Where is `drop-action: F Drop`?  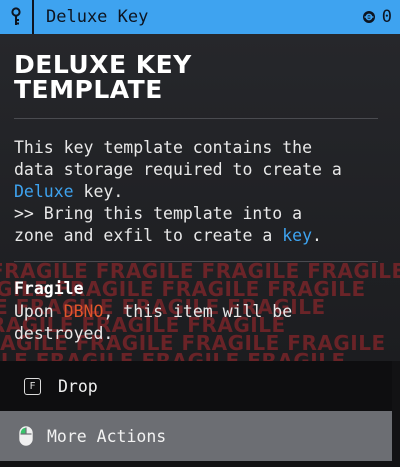
drop-action: F Drop is located at coordinates (196, 386).